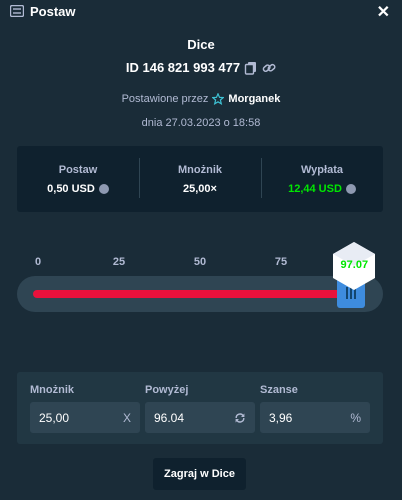 The height and width of the screenshot is (500, 402). What do you see at coordinates (383, 12) in the screenshot?
I see `close-icon: ✕` at bounding box center [383, 12].